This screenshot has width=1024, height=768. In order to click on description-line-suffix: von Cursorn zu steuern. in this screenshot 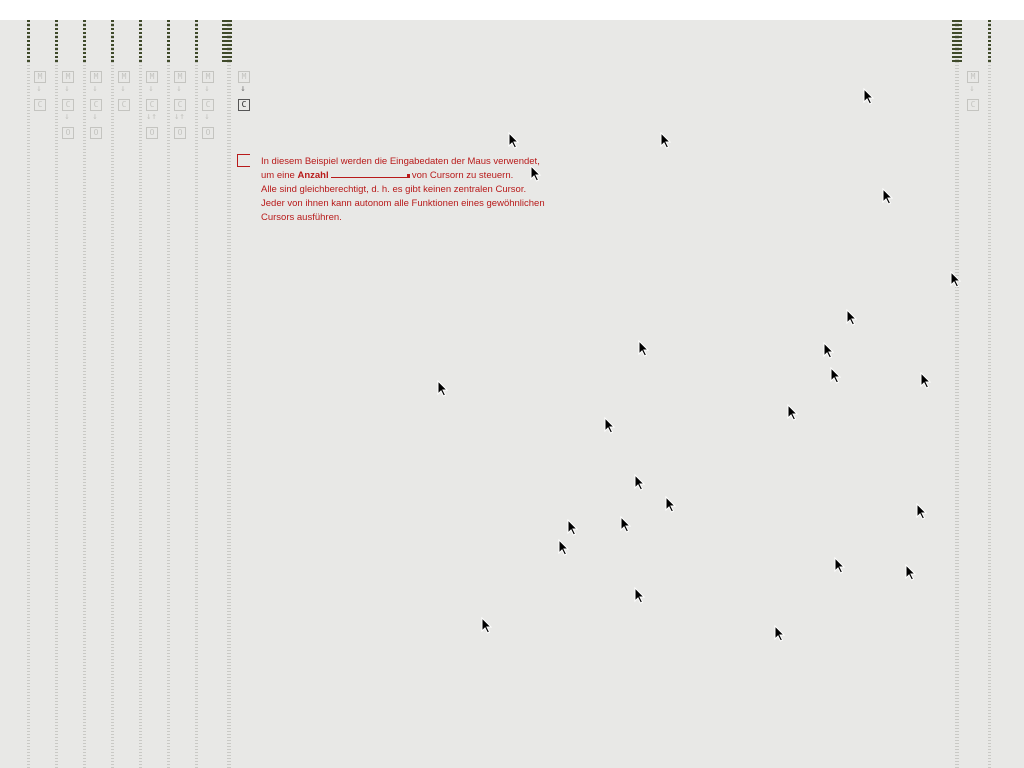, I will do `click(462, 175)`.